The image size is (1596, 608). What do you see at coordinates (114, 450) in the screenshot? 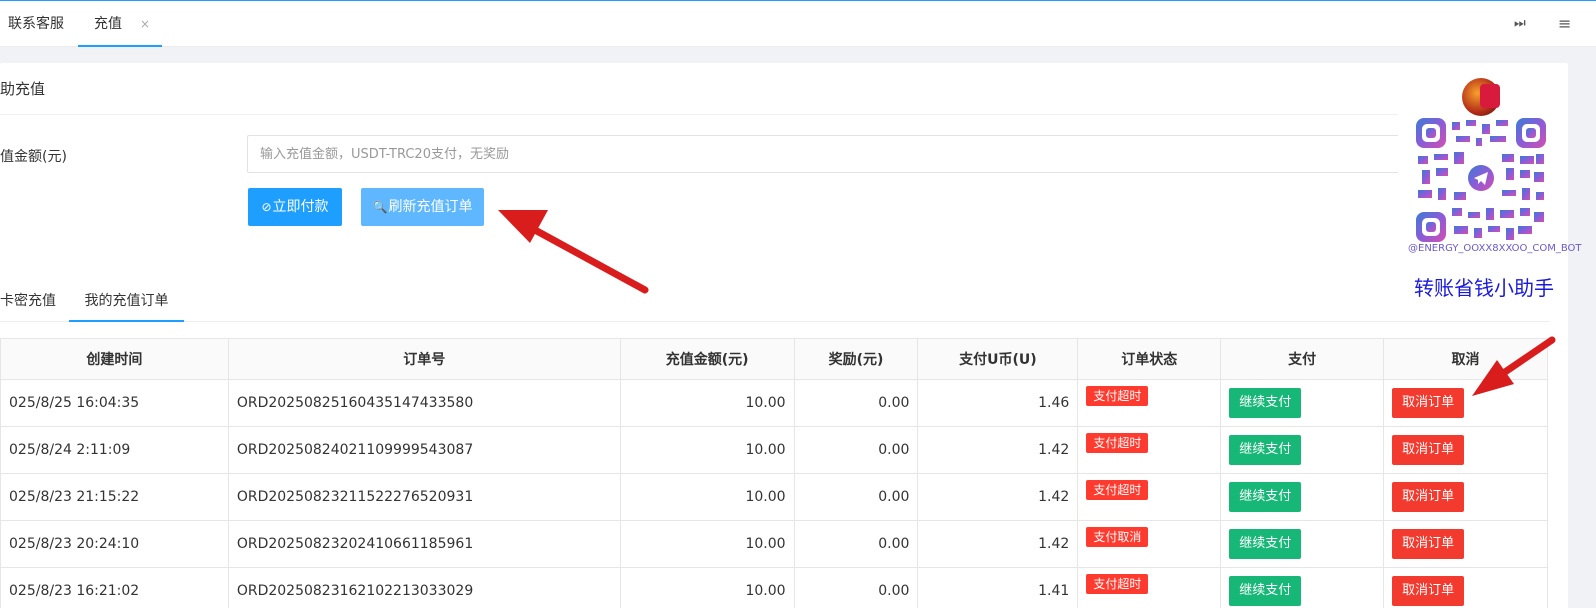
I see `cell-time: 025/8/24 2:11:09` at bounding box center [114, 450].